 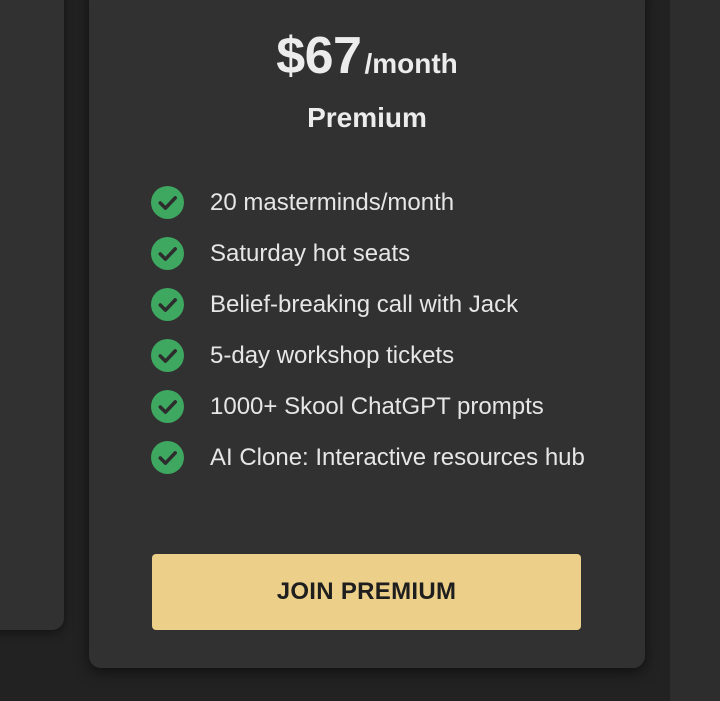 I want to click on feature-item: AI Clone: Interactive resources hub, so click(x=371, y=457).